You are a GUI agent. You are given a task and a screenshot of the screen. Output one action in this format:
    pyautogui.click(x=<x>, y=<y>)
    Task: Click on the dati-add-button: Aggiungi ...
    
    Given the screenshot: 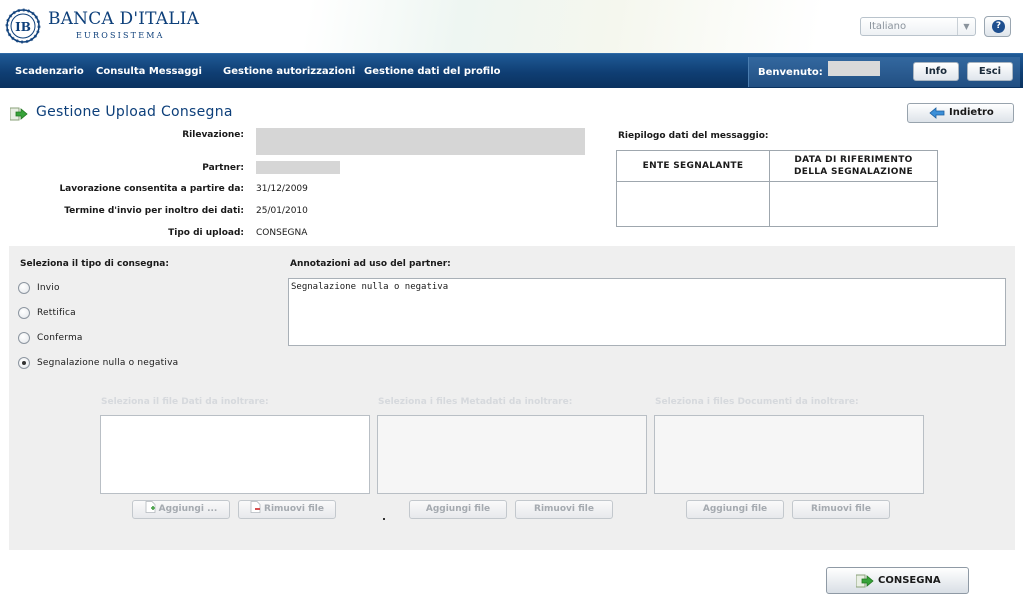 What is the action you would take?
    pyautogui.click(x=181, y=509)
    